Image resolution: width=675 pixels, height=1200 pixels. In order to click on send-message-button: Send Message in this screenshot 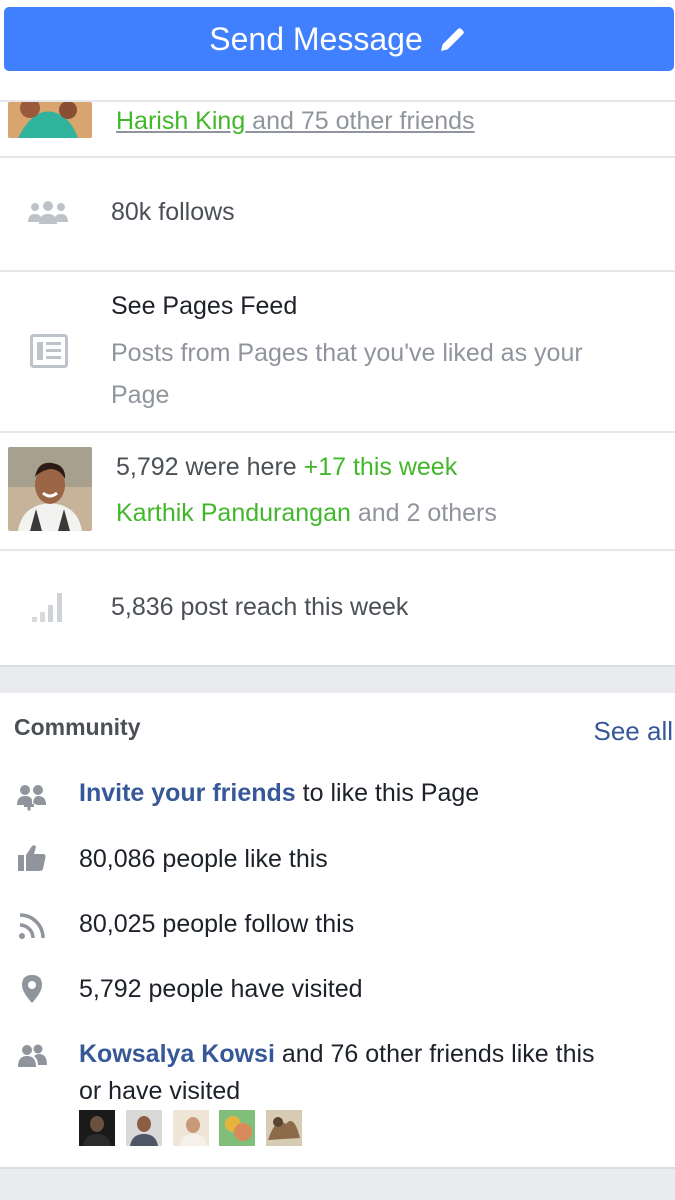, I will do `click(339, 39)`.